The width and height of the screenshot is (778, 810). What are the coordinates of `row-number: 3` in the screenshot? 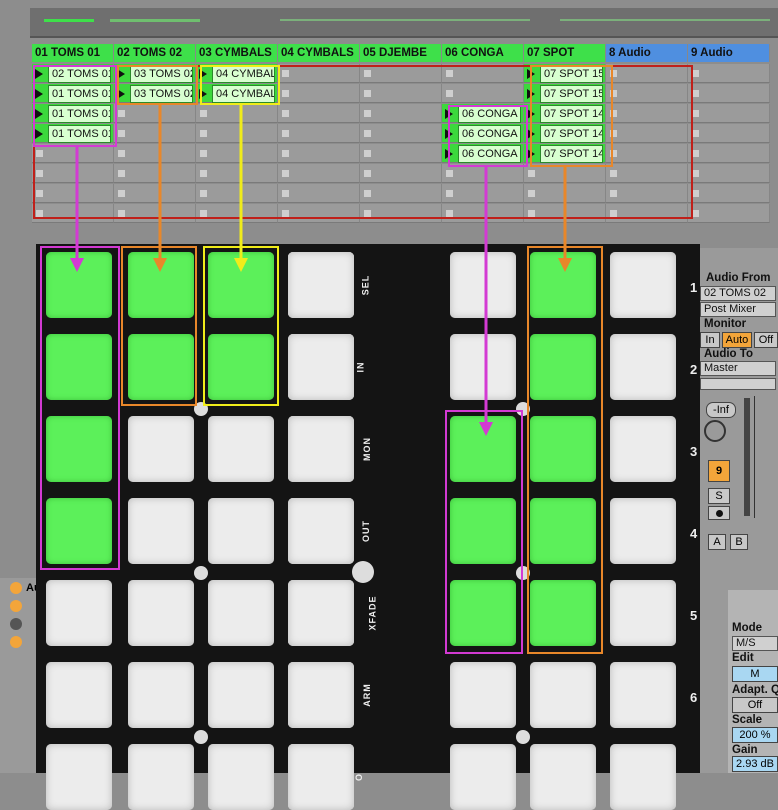 It's located at (694, 451).